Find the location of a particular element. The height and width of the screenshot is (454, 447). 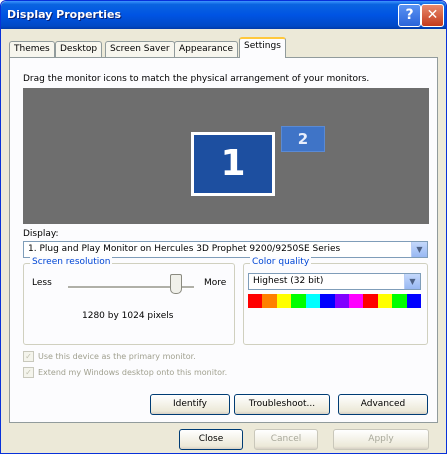

primary-monitor-label: Use this device as the primary monitor. is located at coordinates (117, 356).